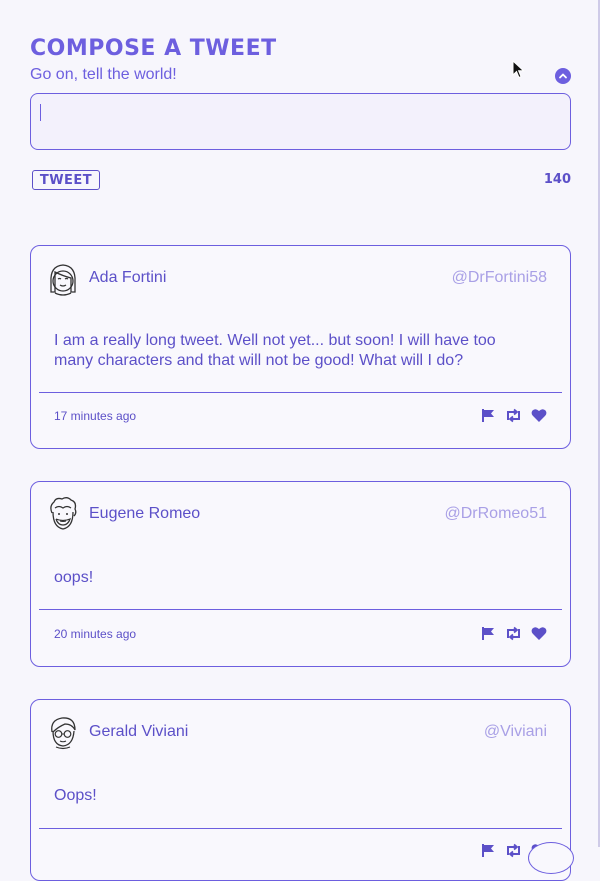 This screenshot has height=881, width=600. I want to click on tweet-author: Gerald Viviani, so click(139, 731).